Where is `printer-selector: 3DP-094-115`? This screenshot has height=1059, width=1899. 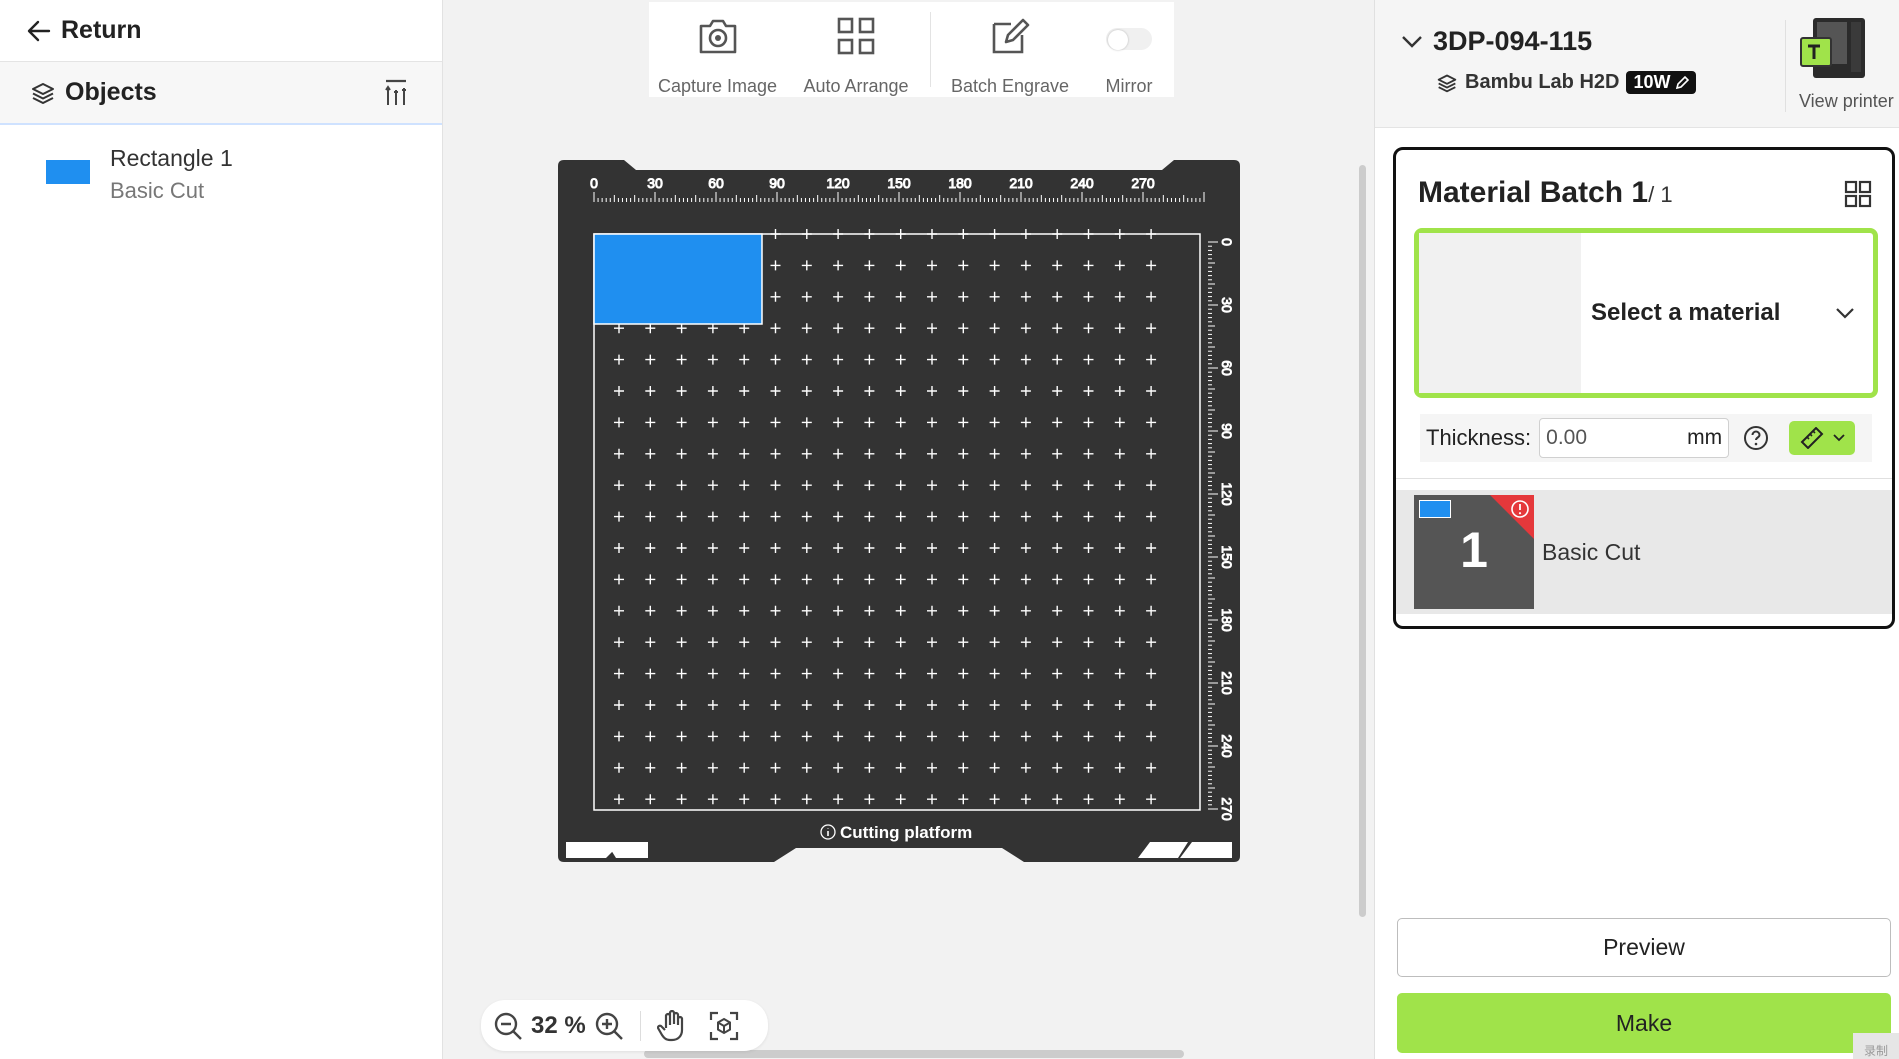 printer-selector: 3DP-094-115 is located at coordinates (1496, 41).